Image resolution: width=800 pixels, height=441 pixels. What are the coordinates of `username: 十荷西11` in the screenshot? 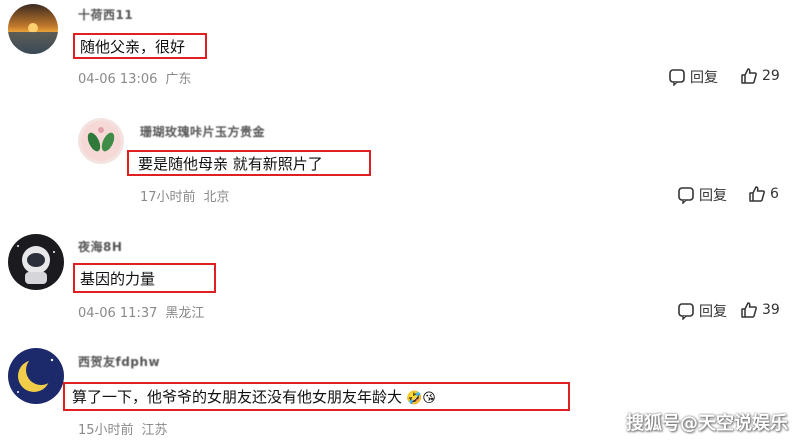 It's located at (105, 14).